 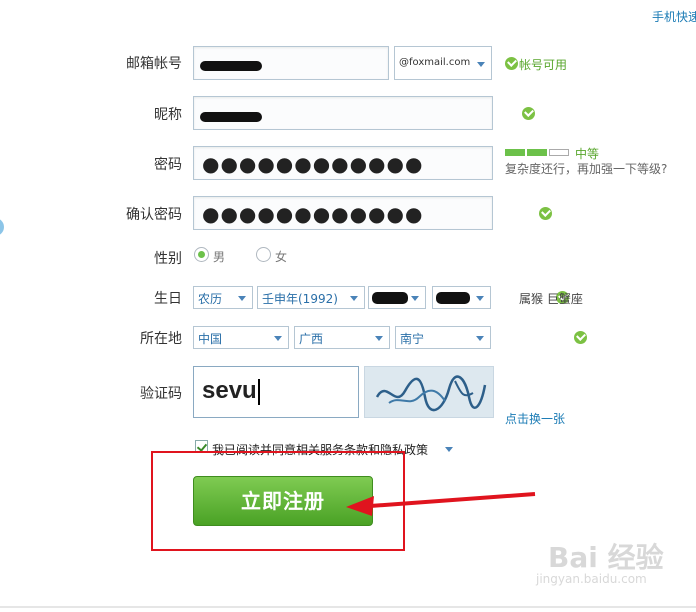 I want to click on location-label: 所在地, so click(x=161, y=339).